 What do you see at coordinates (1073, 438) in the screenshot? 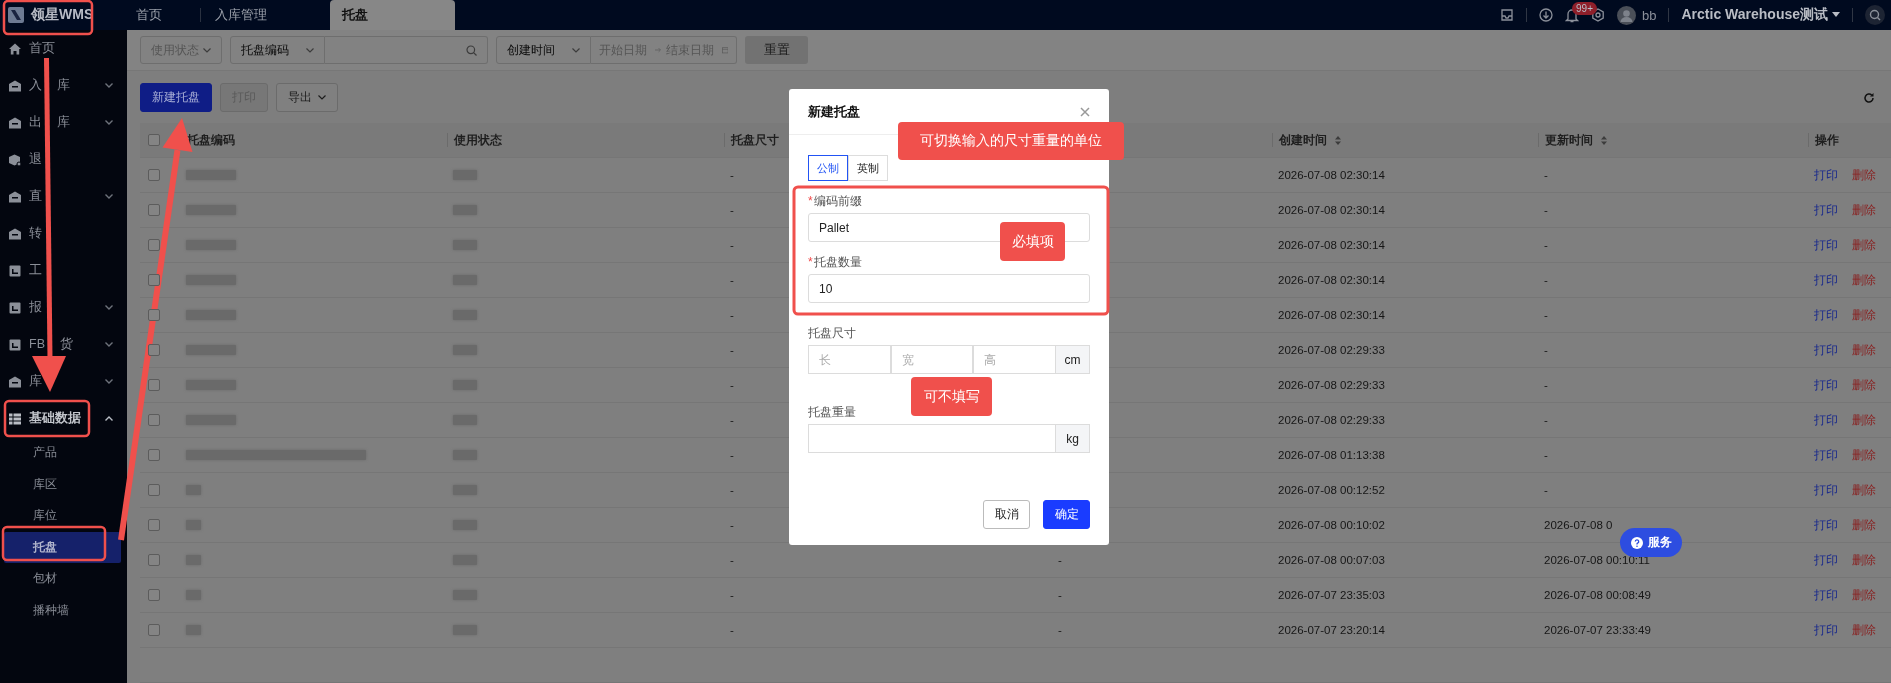
I see `unit-addon: kg` at bounding box center [1073, 438].